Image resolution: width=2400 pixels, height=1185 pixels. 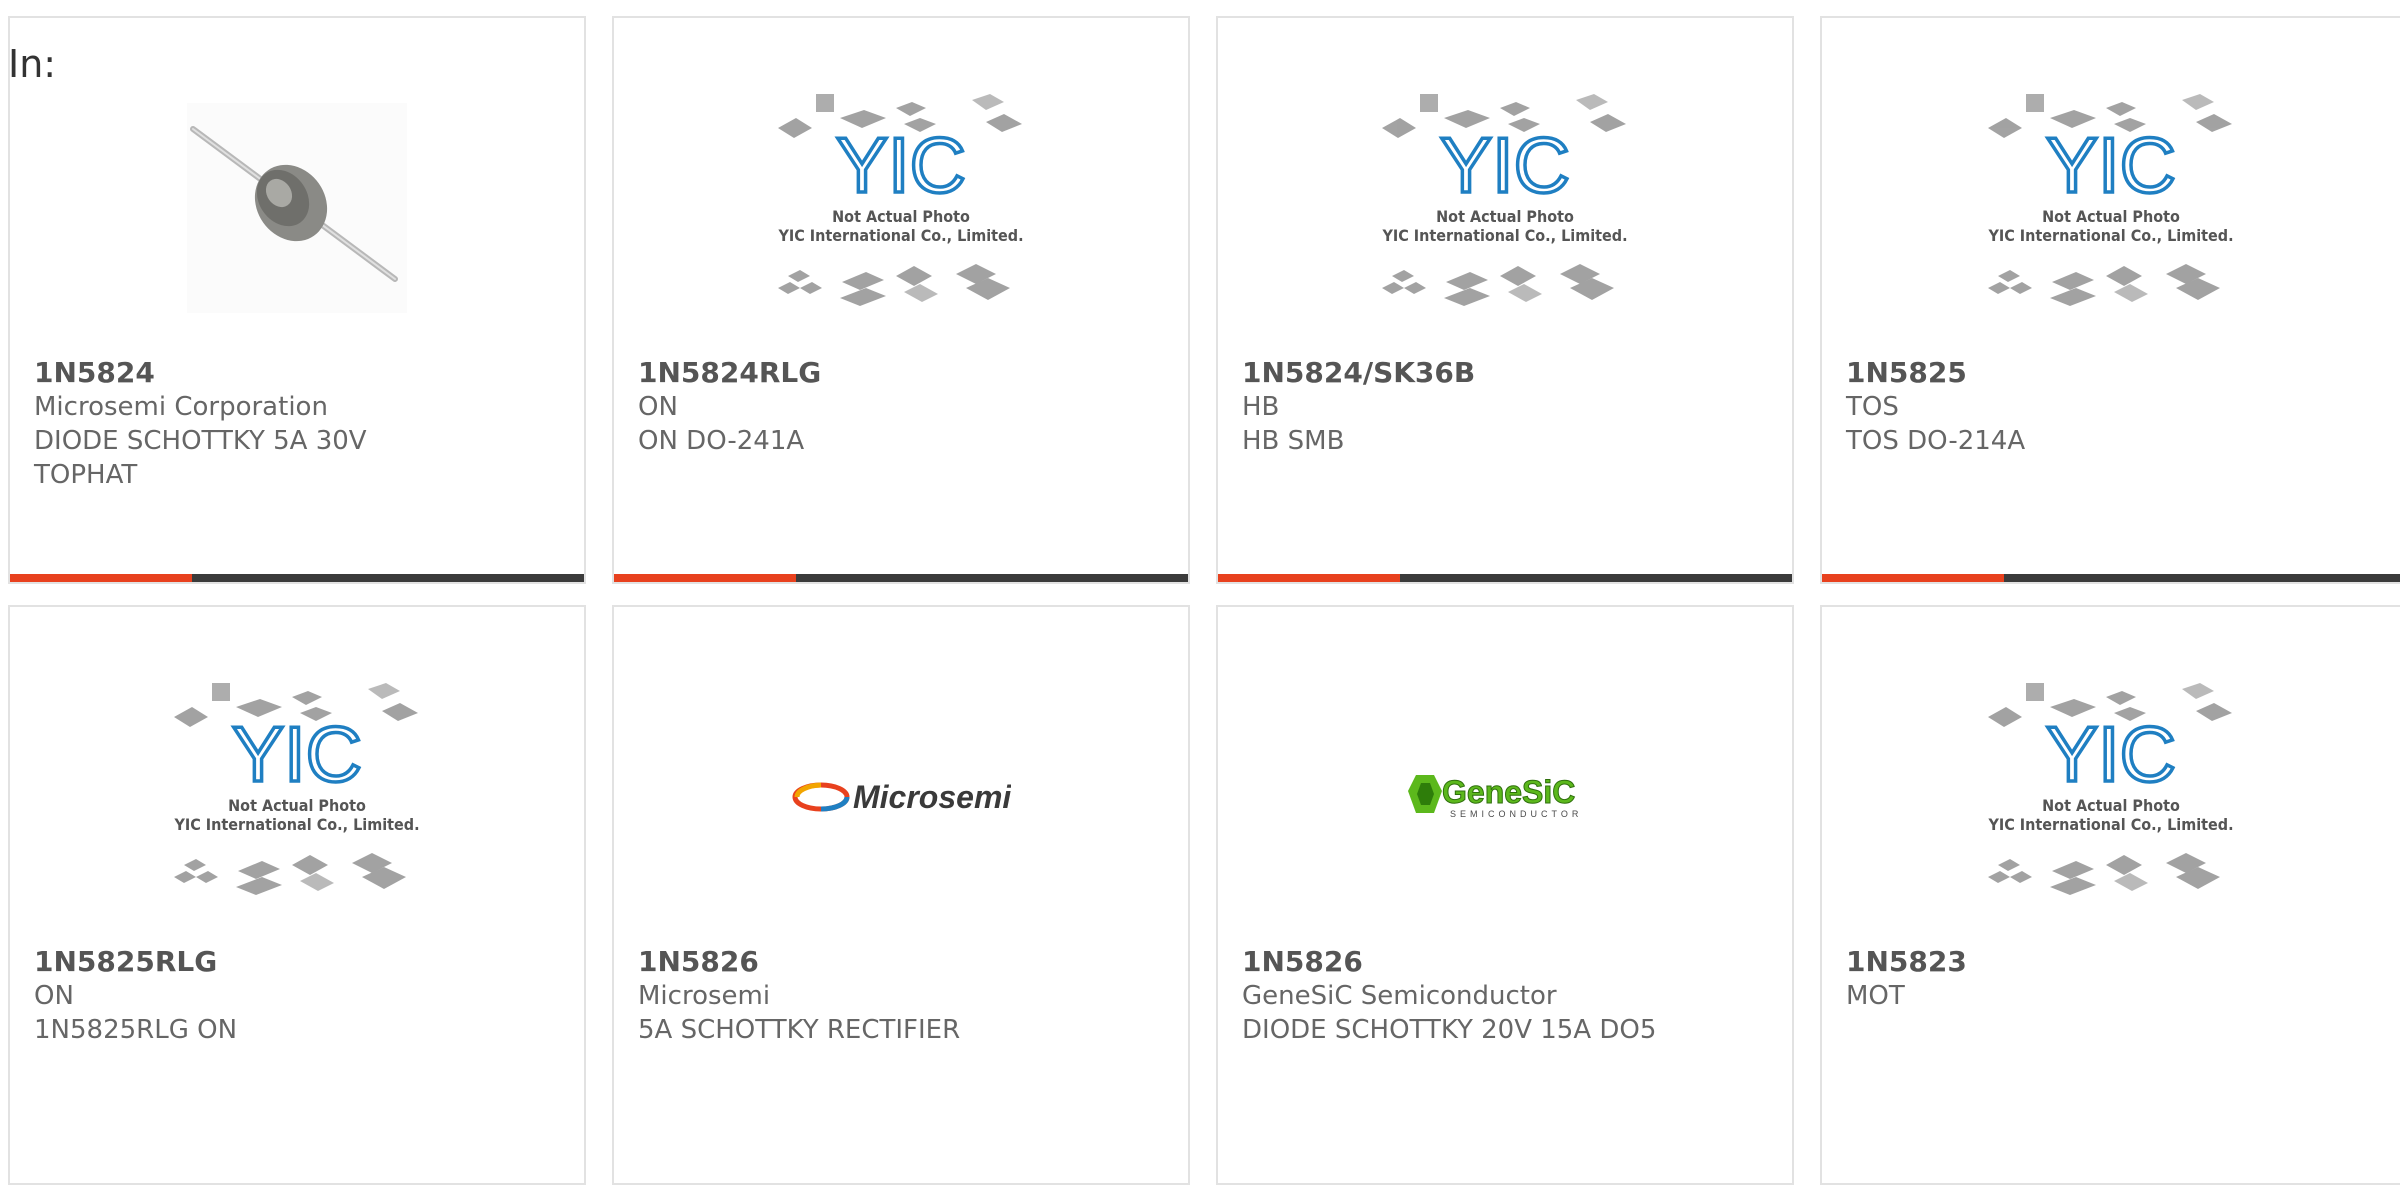 What do you see at coordinates (1507, 373) in the screenshot?
I see `part-number: 1N5824/SK36B` at bounding box center [1507, 373].